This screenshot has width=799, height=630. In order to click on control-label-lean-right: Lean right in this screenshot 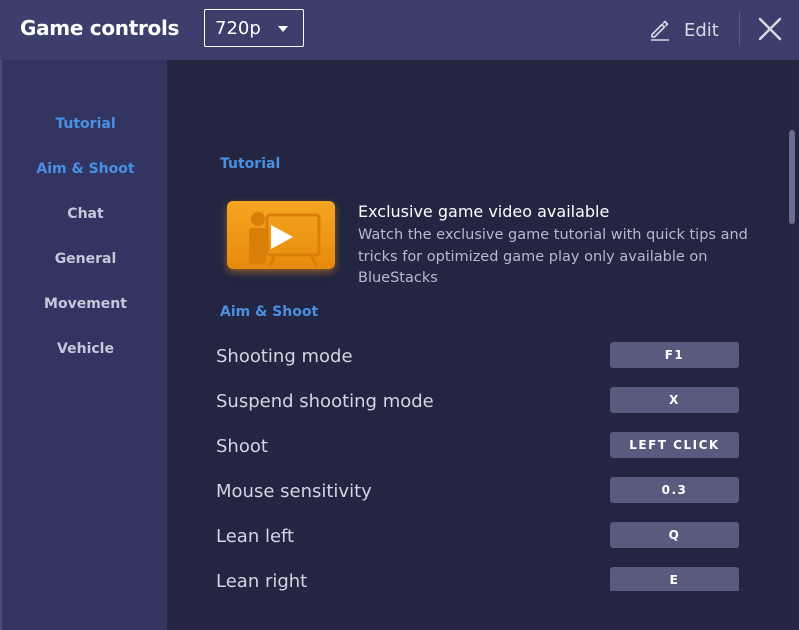, I will do `click(262, 581)`.